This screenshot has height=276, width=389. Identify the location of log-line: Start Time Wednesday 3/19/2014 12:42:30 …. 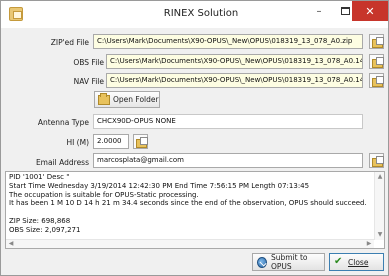
(159, 185).